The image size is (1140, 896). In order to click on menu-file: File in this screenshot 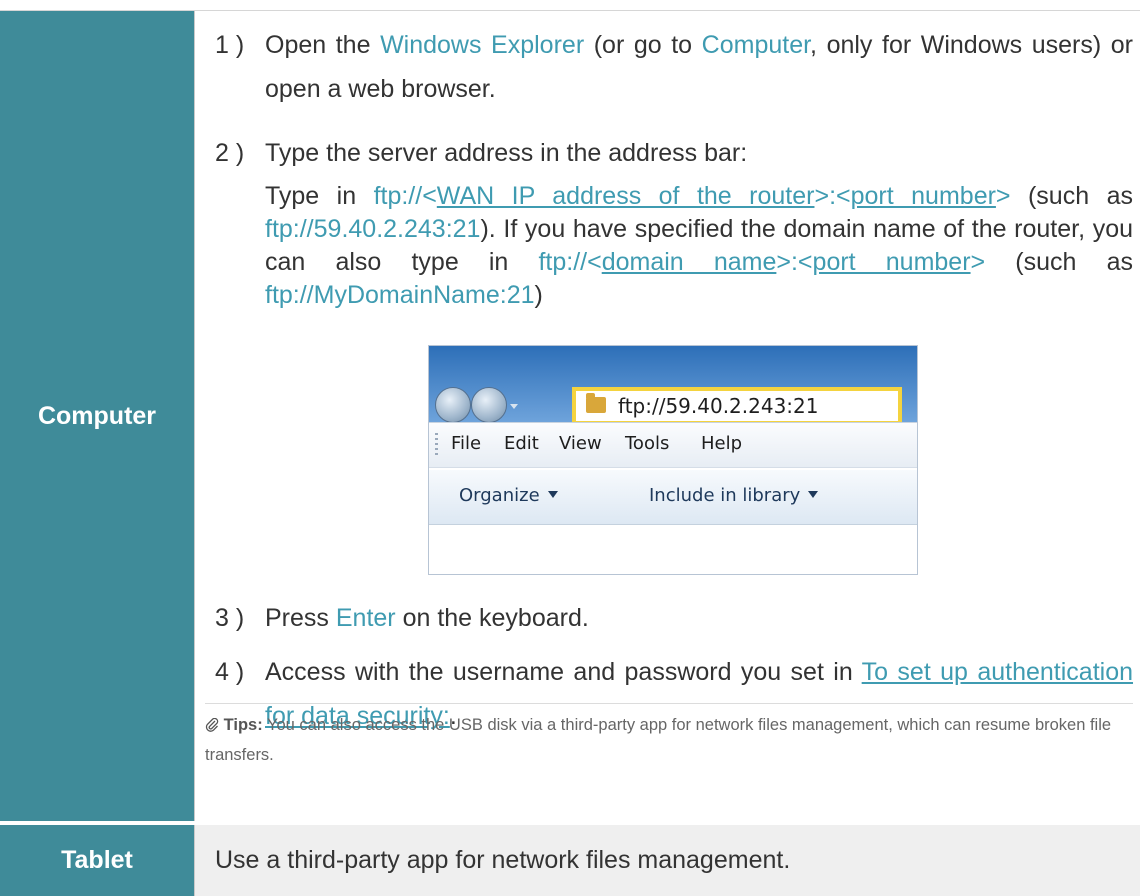, I will do `click(466, 443)`.